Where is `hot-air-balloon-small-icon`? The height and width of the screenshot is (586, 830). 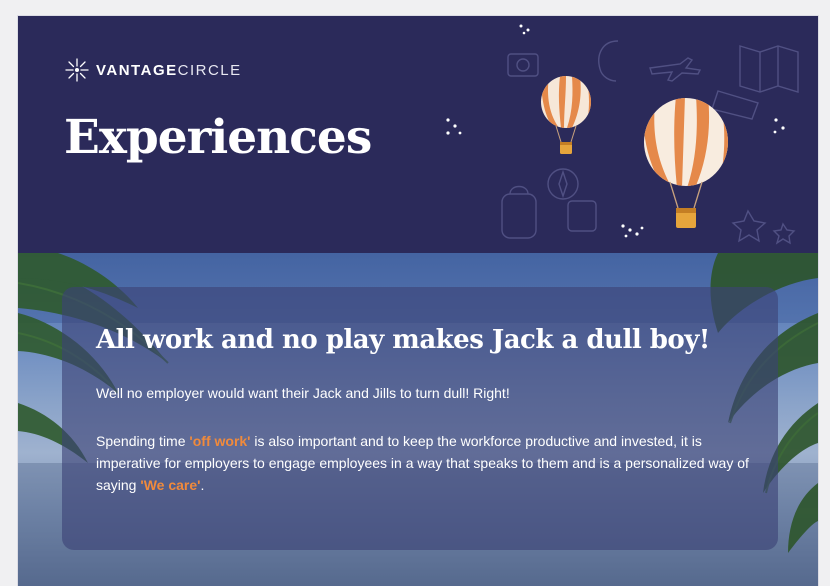 hot-air-balloon-small-icon is located at coordinates (566, 115).